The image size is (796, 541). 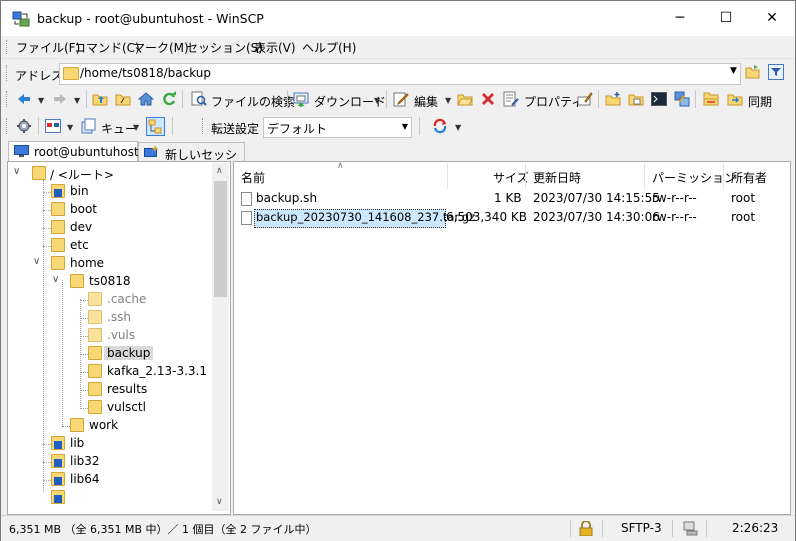 What do you see at coordinates (458, 127) in the screenshot?
I see `sync-browsing-dropdown-icon: ▼` at bounding box center [458, 127].